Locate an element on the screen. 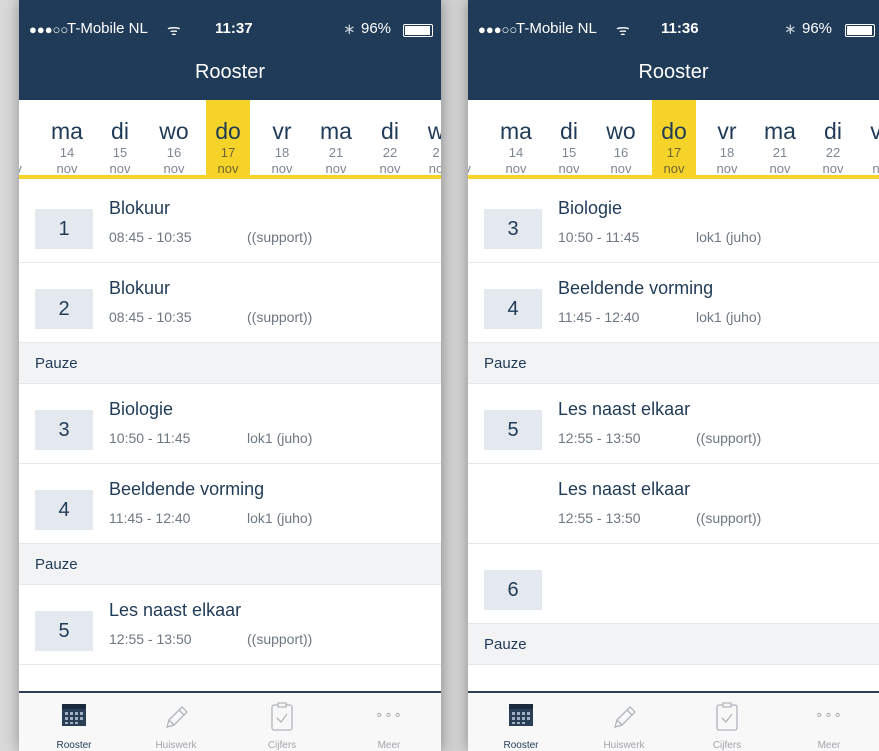 Image resolution: width=879 pixels, height=751 pixels. day-item: w 2 no is located at coordinates (427, 138).